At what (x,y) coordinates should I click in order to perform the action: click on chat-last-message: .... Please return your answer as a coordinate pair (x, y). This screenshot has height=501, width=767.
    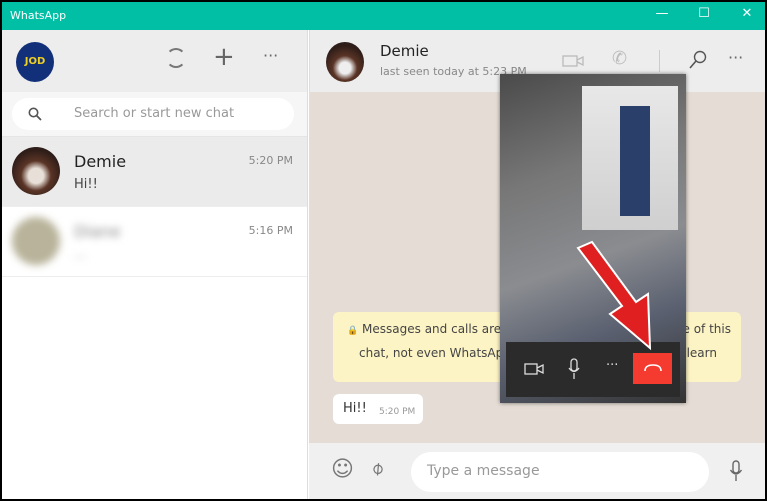
    Looking at the image, I should click on (80, 254).